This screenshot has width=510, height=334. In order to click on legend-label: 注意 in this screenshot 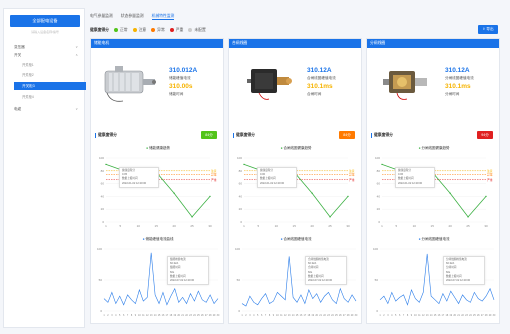, I will do `click(142, 29)`.